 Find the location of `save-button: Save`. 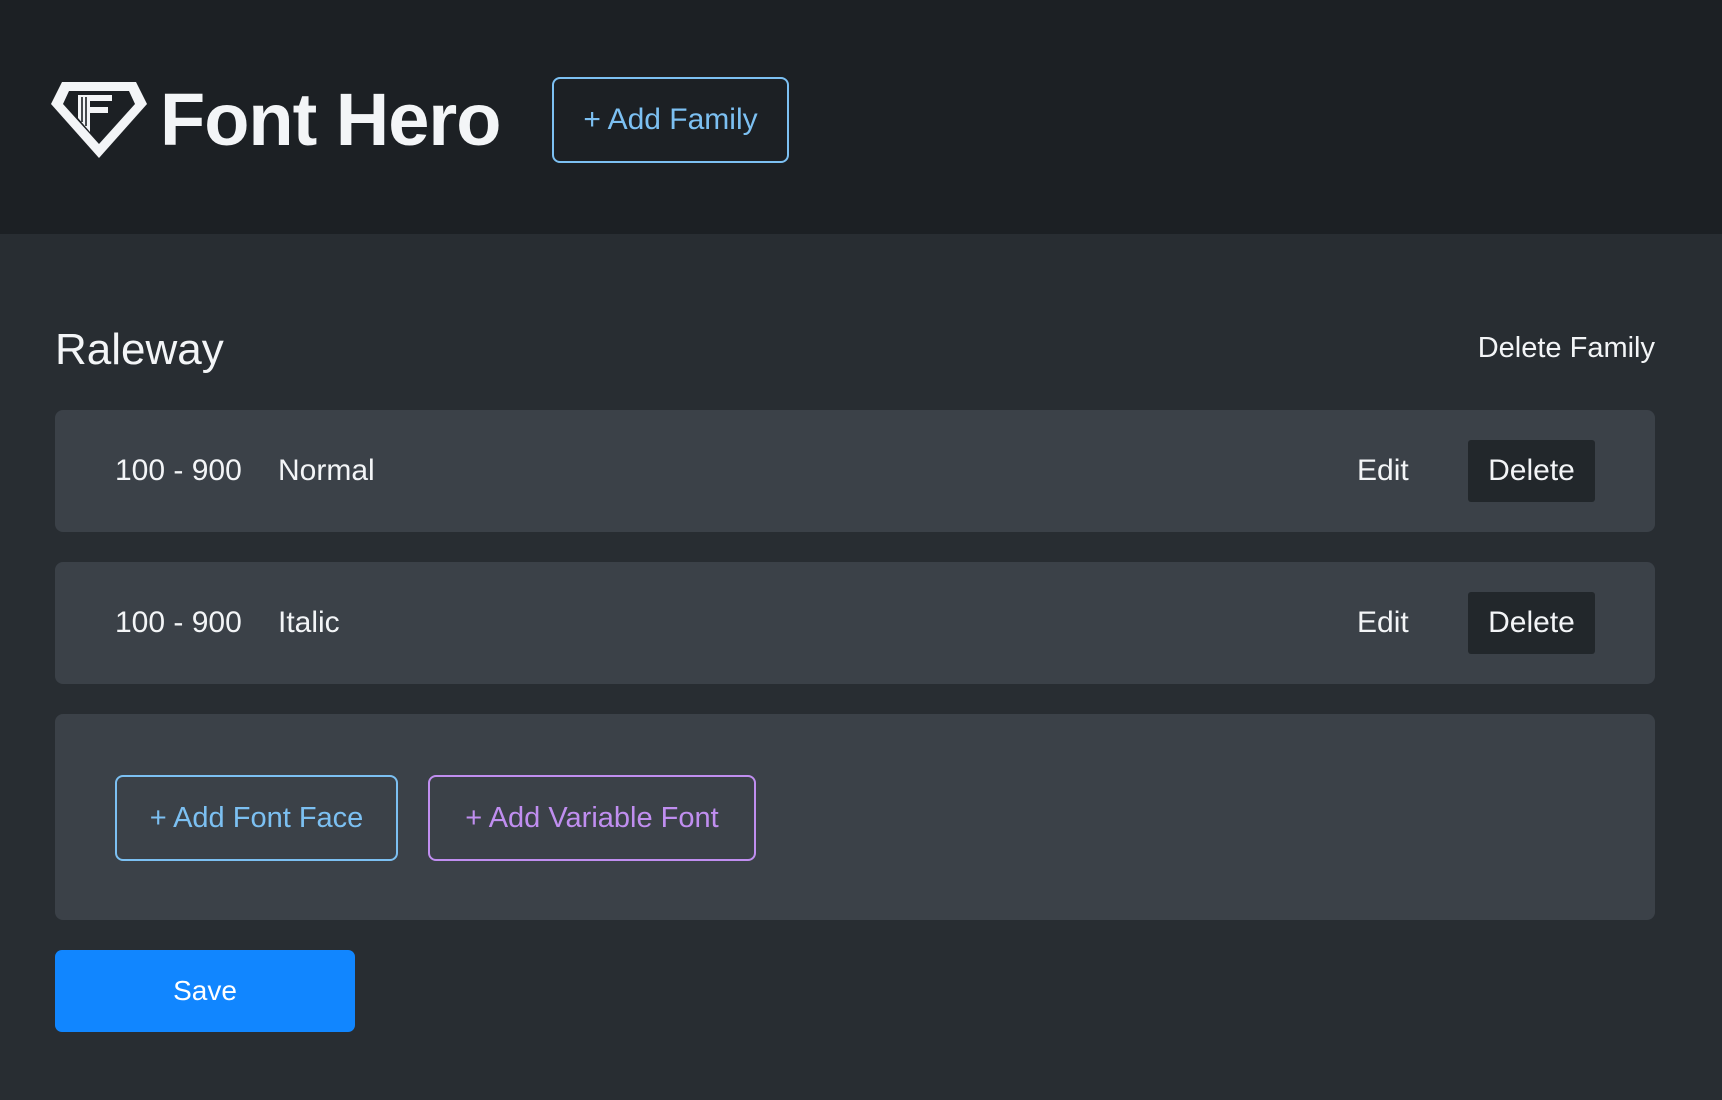

save-button: Save is located at coordinates (205, 991).